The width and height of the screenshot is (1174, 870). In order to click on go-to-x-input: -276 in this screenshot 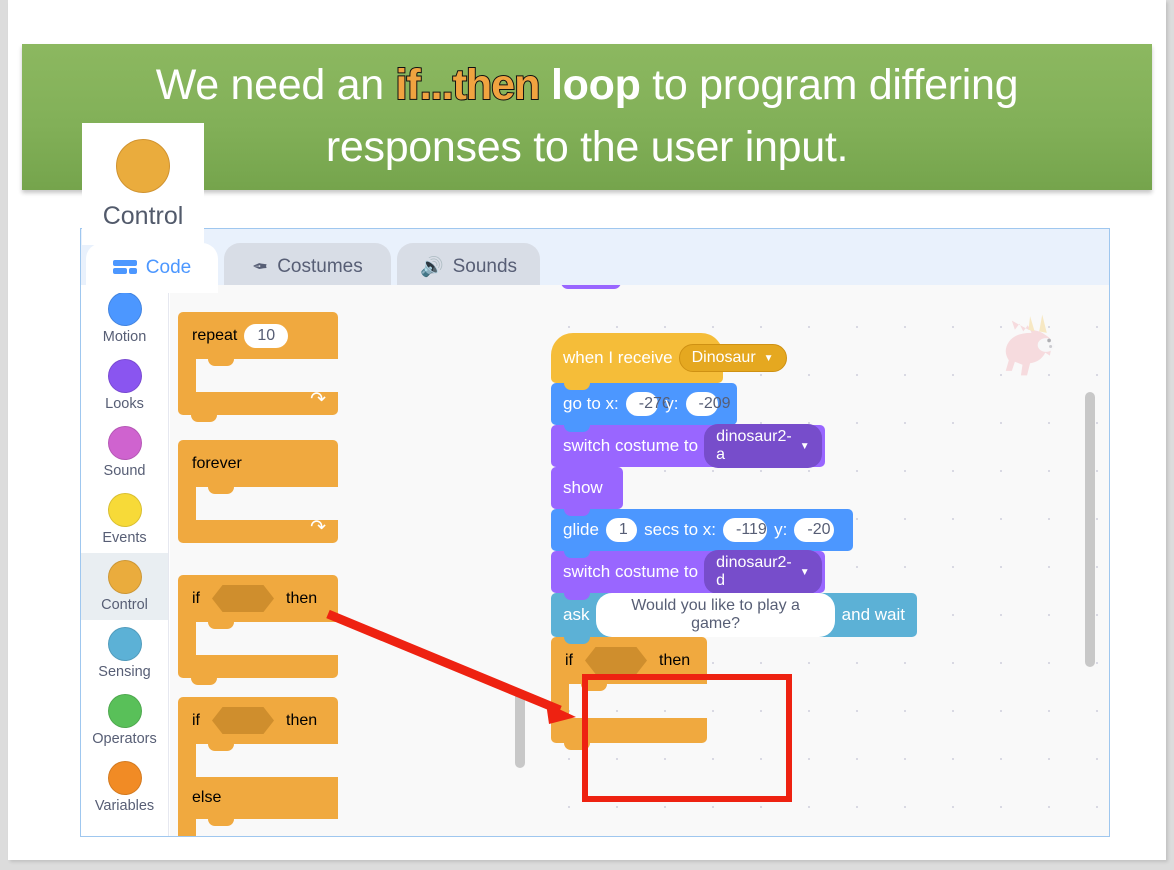, I will do `click(648, 404)`.